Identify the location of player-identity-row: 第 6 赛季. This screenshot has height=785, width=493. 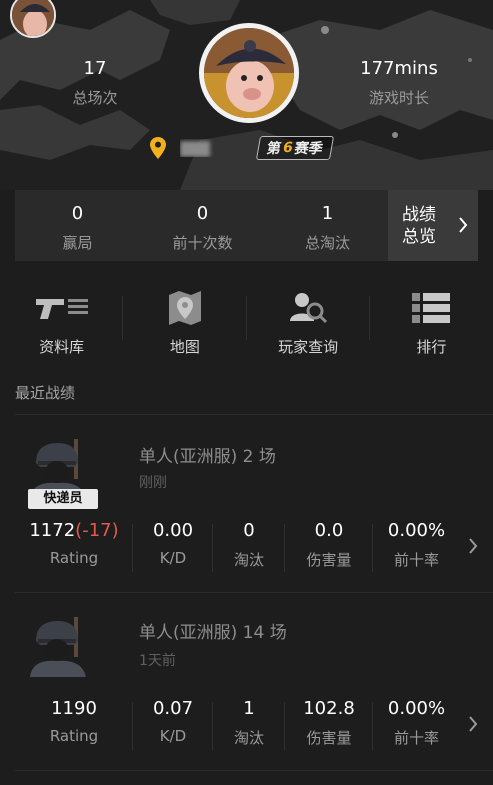
(242, 148).